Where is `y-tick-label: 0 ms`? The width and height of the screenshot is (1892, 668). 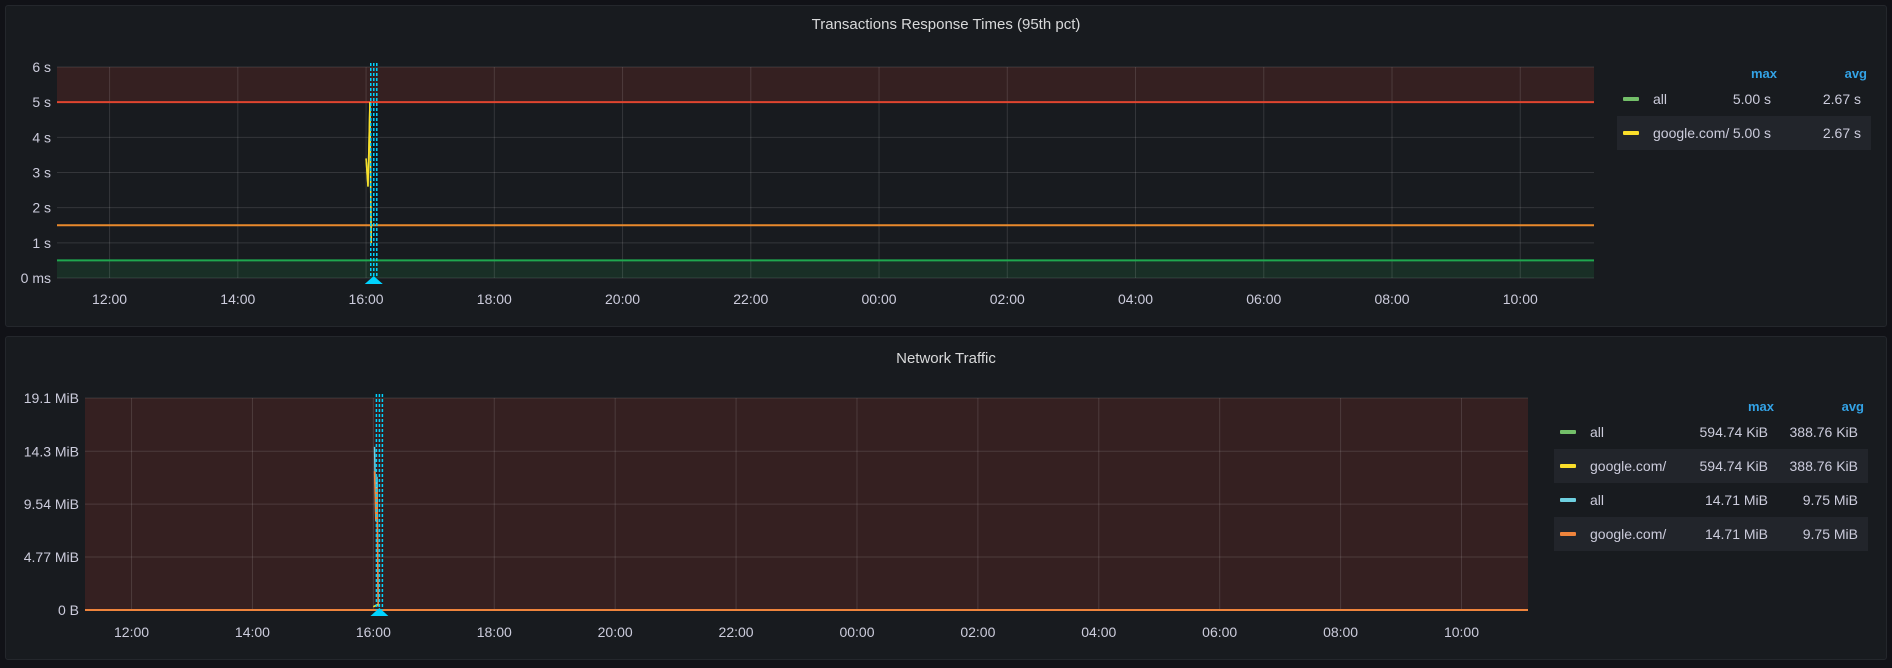
y-tick-label: 0 ms is located at coordinates (36, 278).